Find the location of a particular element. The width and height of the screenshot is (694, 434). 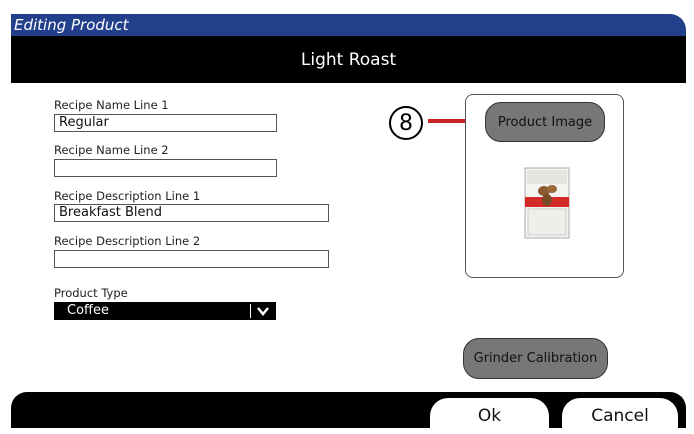

recipe-name-1-label: Recipe Name Line 1 is located at coordinates (111, 105).